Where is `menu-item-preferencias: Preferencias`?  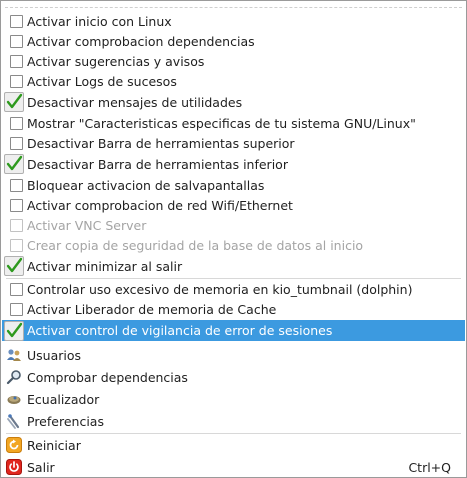 menu-item-preferencias: Preferencias is located at coordinates (233, 421).